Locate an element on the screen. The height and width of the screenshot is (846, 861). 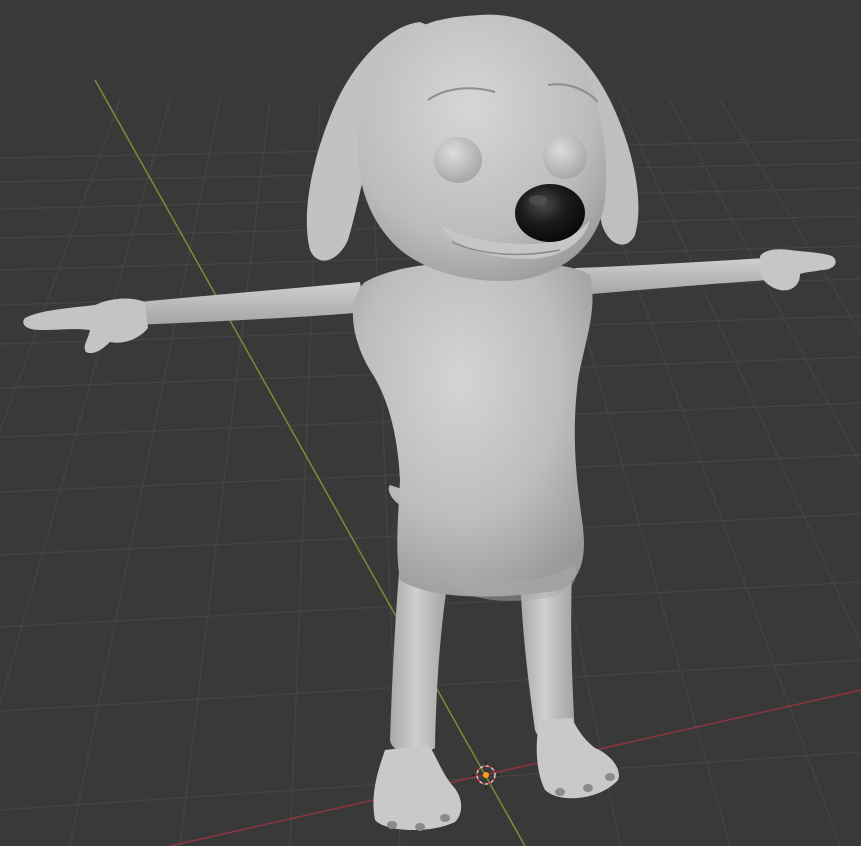
origin-dot is located at coordinates (486, 775).